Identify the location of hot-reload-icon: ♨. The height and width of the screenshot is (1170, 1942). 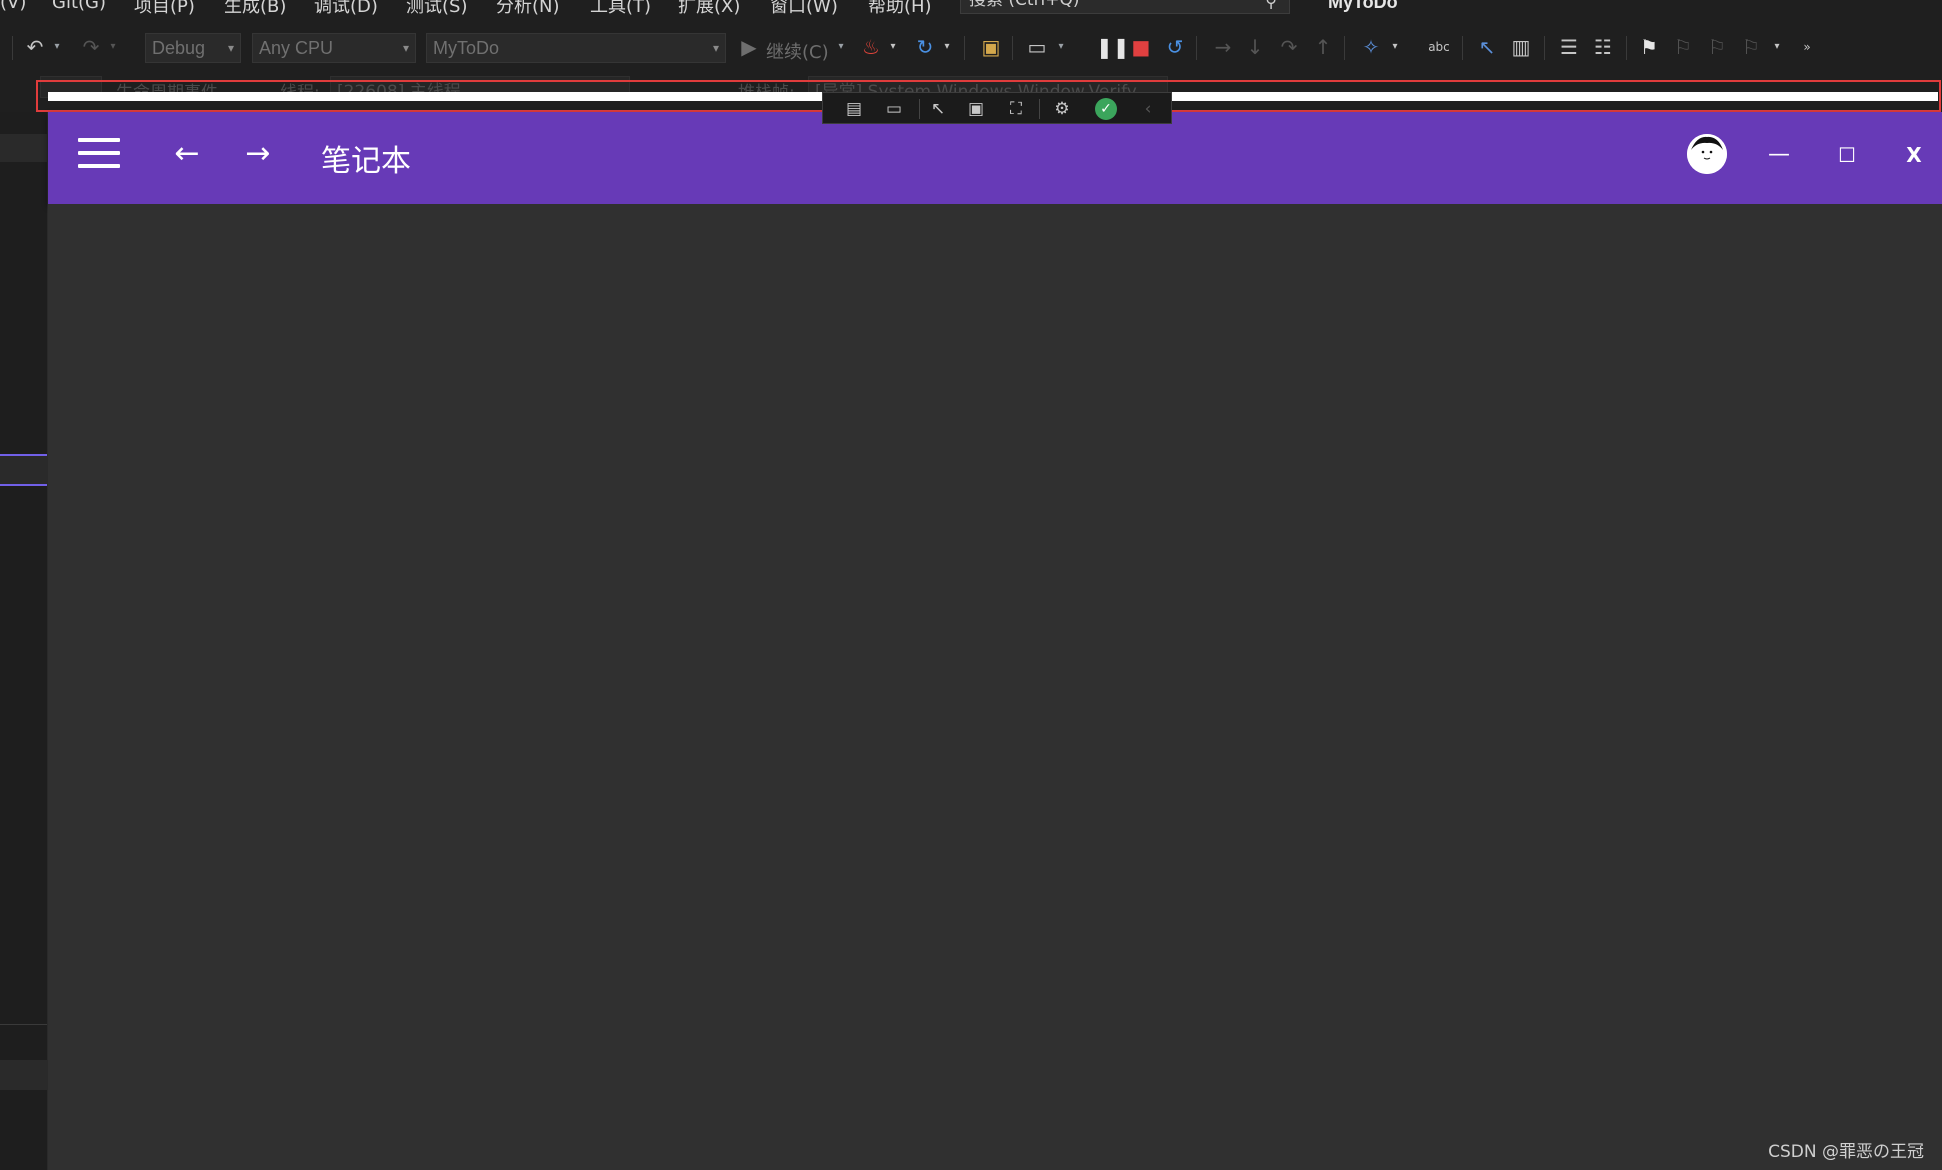
(871, 47).